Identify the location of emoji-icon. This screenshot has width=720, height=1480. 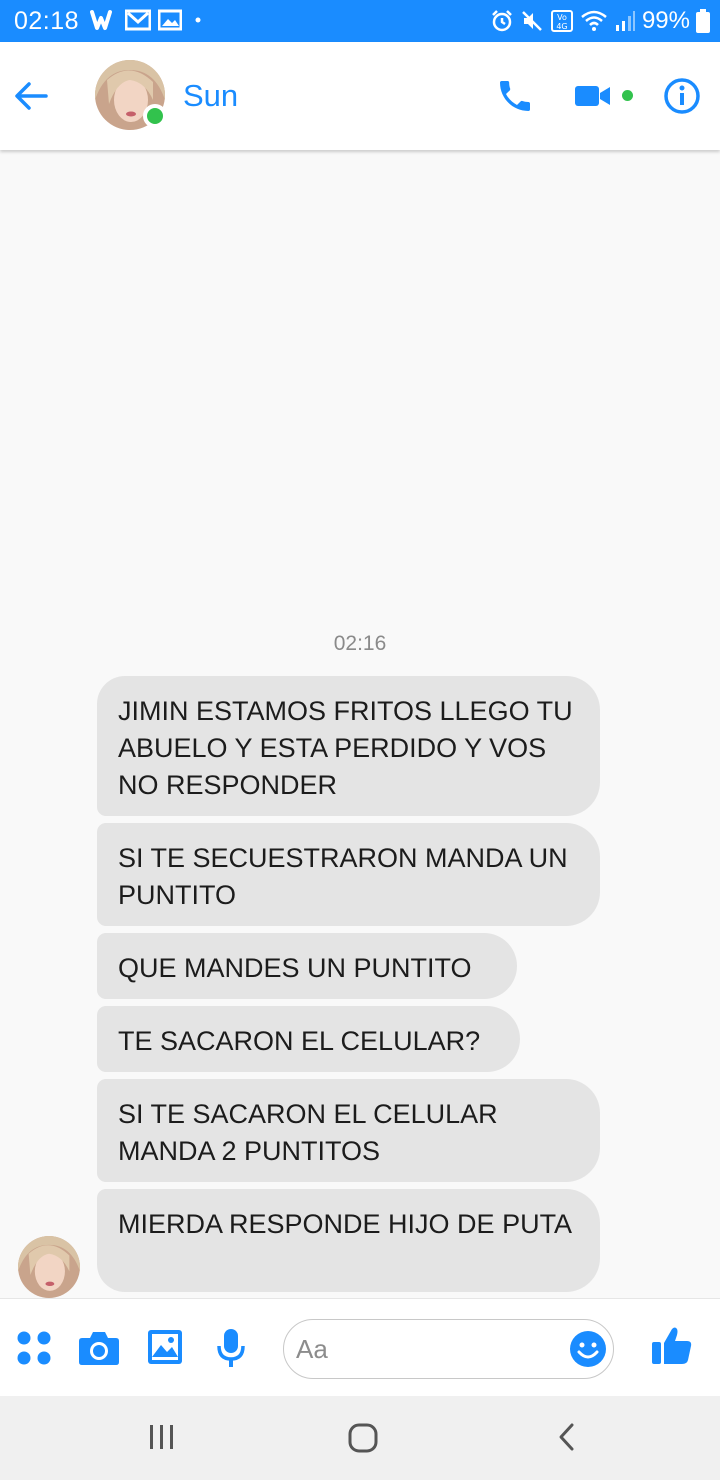
(588, 1349).